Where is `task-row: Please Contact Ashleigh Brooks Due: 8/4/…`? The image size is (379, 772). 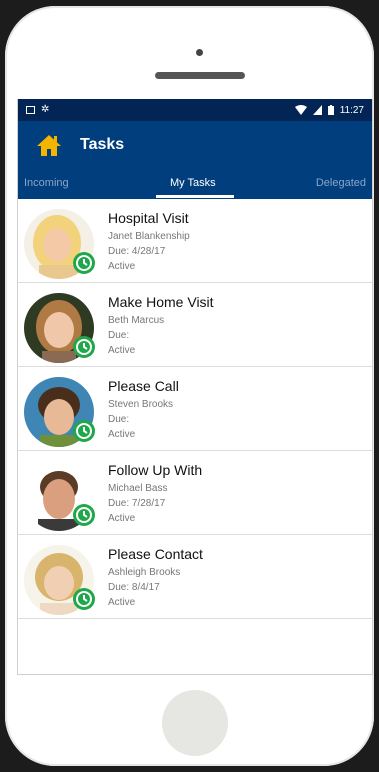 task-row: Please Contact Ashleigh Brooks Due: 8/4/… is located at coordinates (195, 577).